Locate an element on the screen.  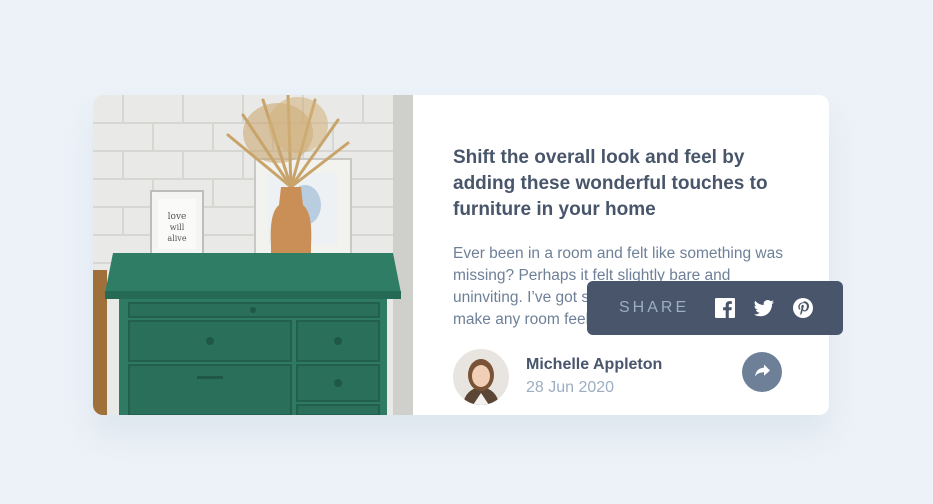
svg-text: will is located at coordinates (177, 227).